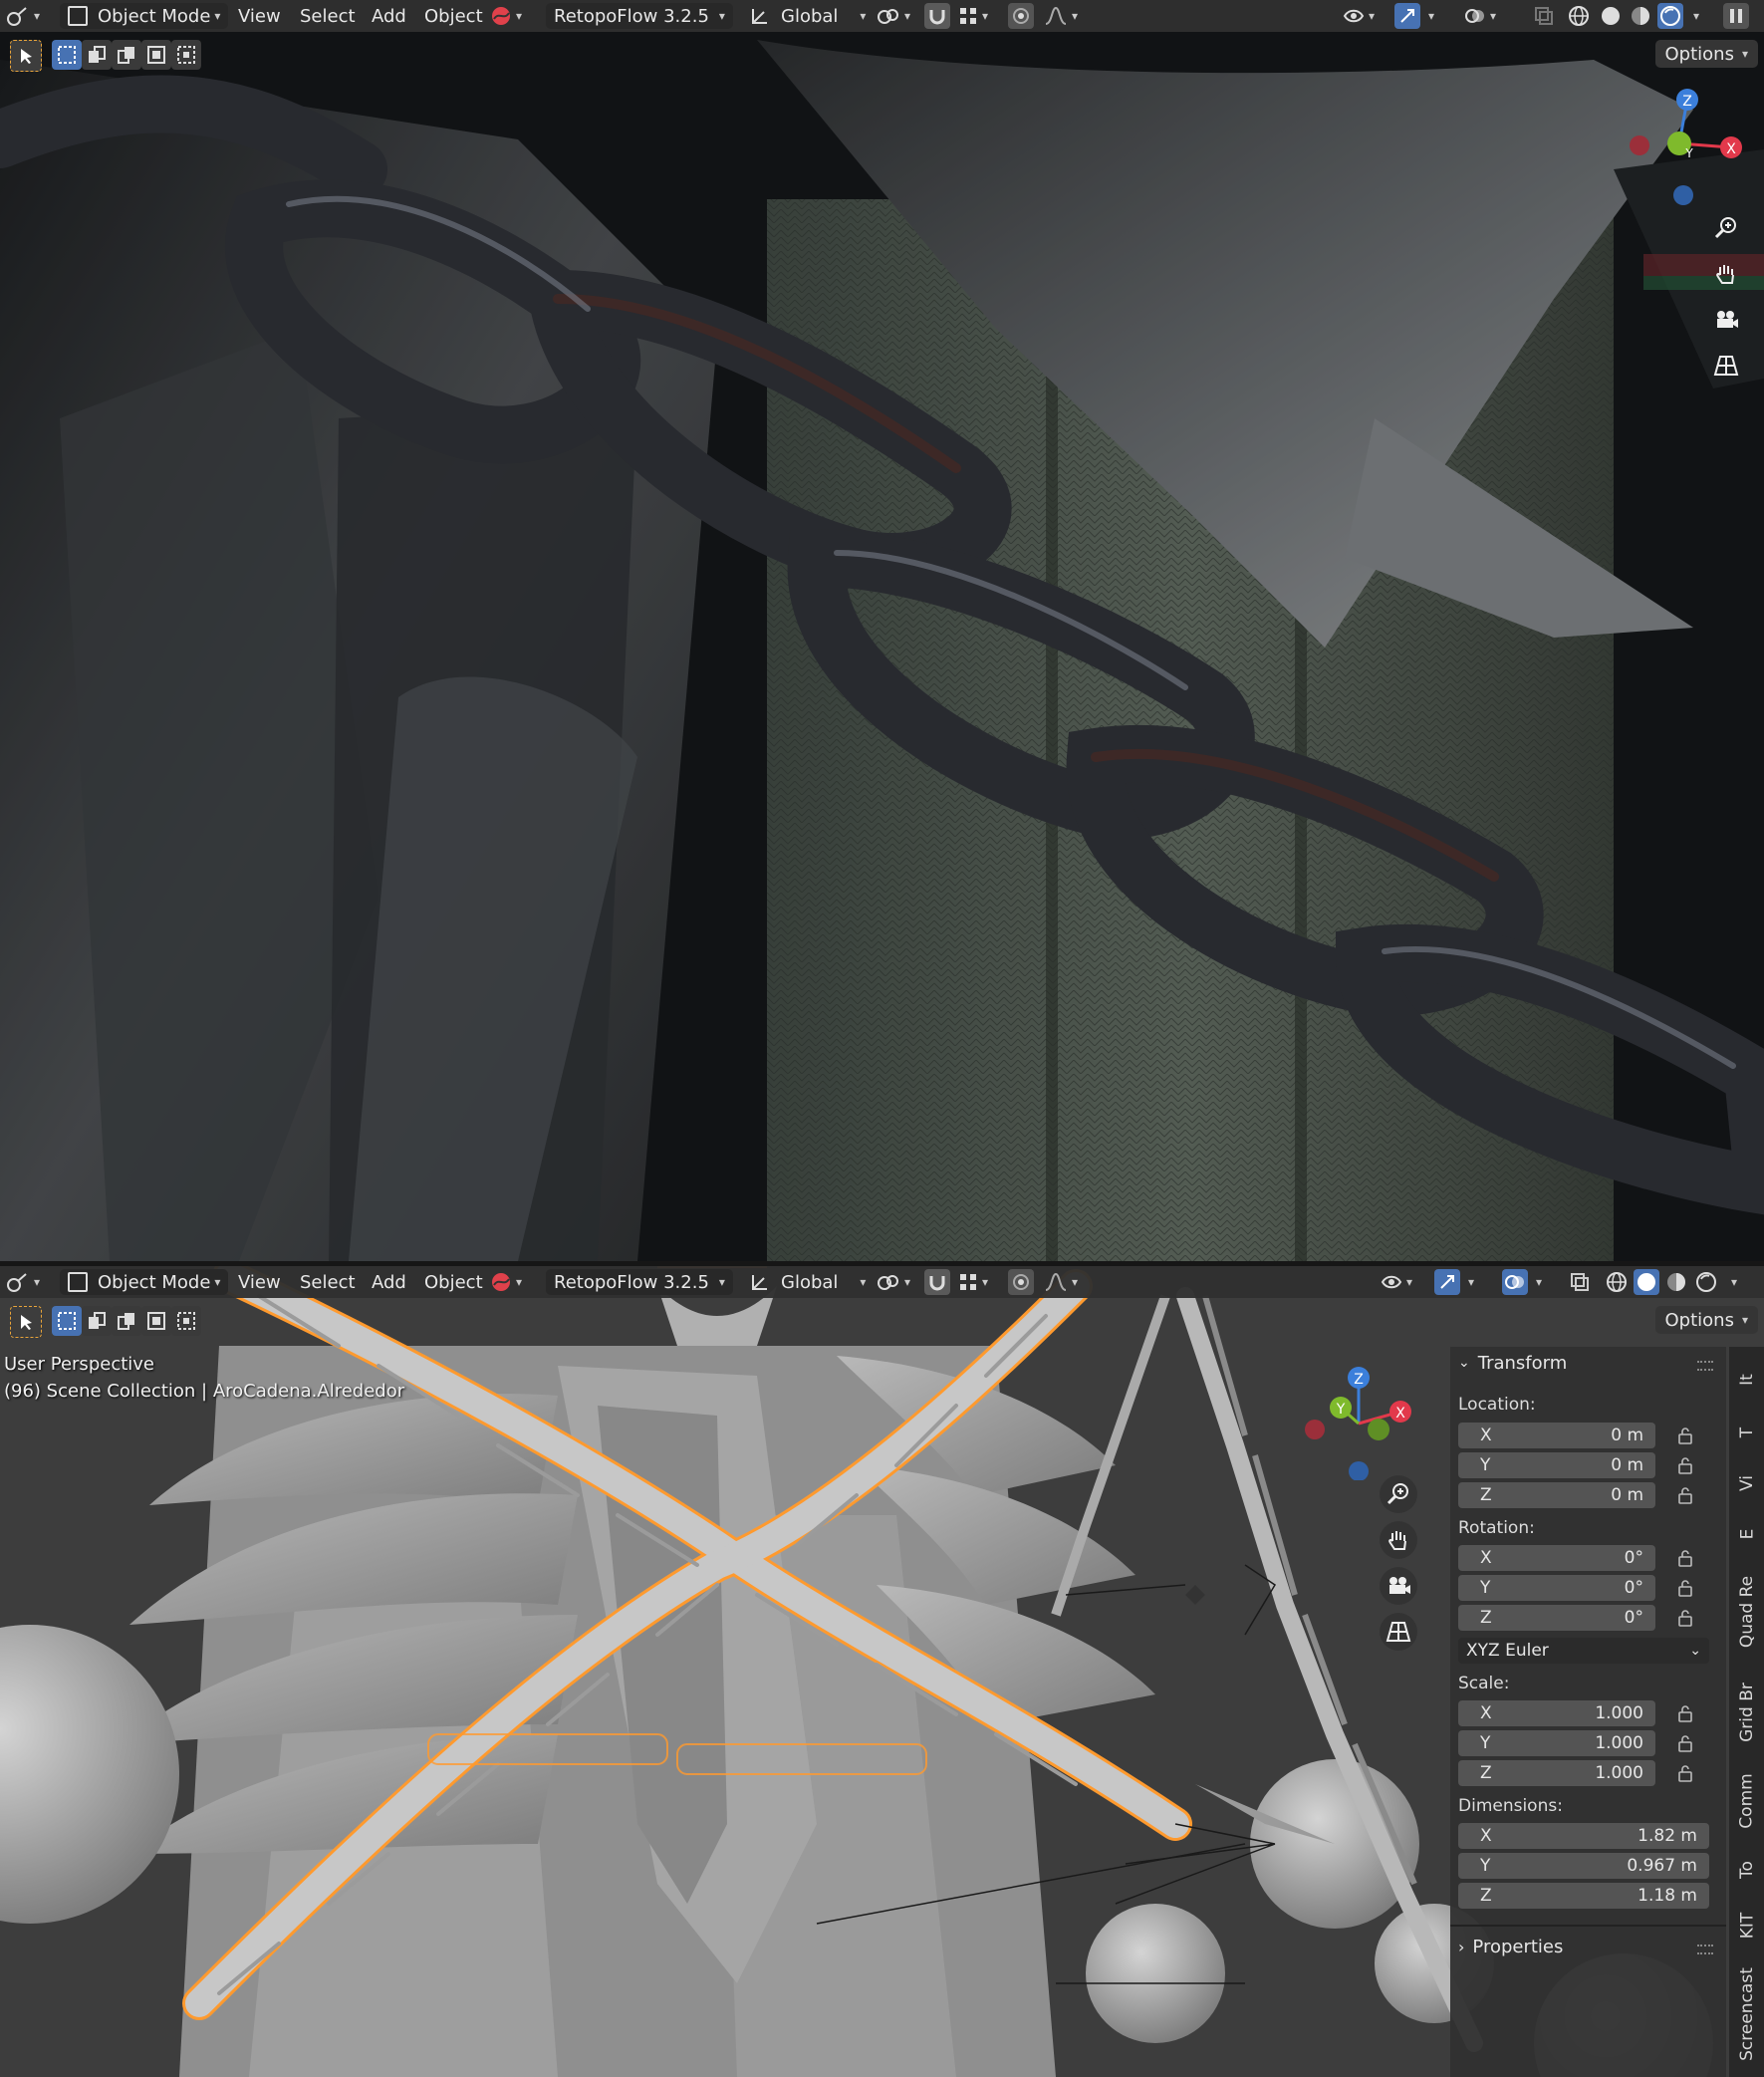 This screenshot has height=2077, width=1764. What do you see at coordinates (1747, 1380) in the screenshot?
I see `tab-item: It` at bounding box center [1747, 1380].